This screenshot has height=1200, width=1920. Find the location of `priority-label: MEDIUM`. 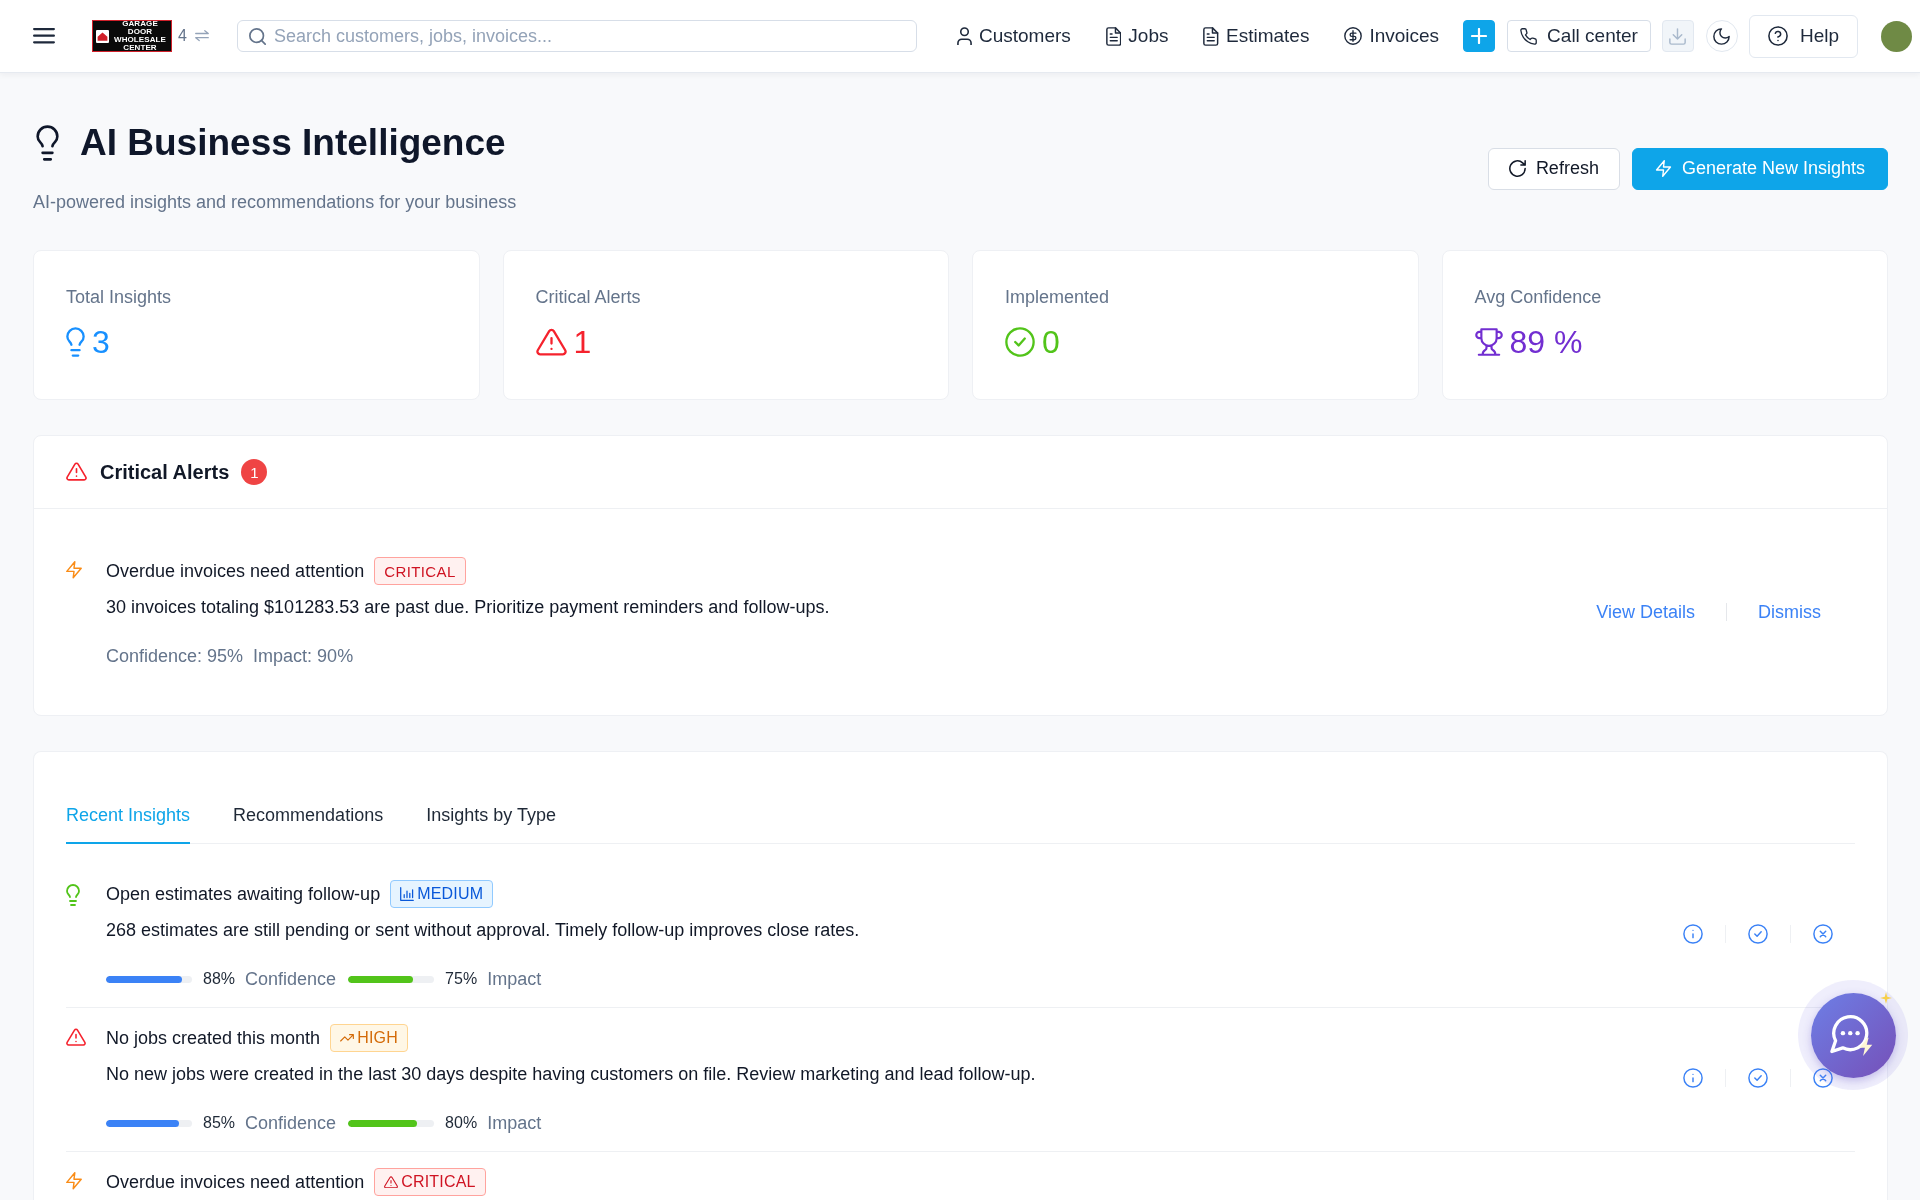

priority-label: MEDIUM is located at coordinates (450, 894).